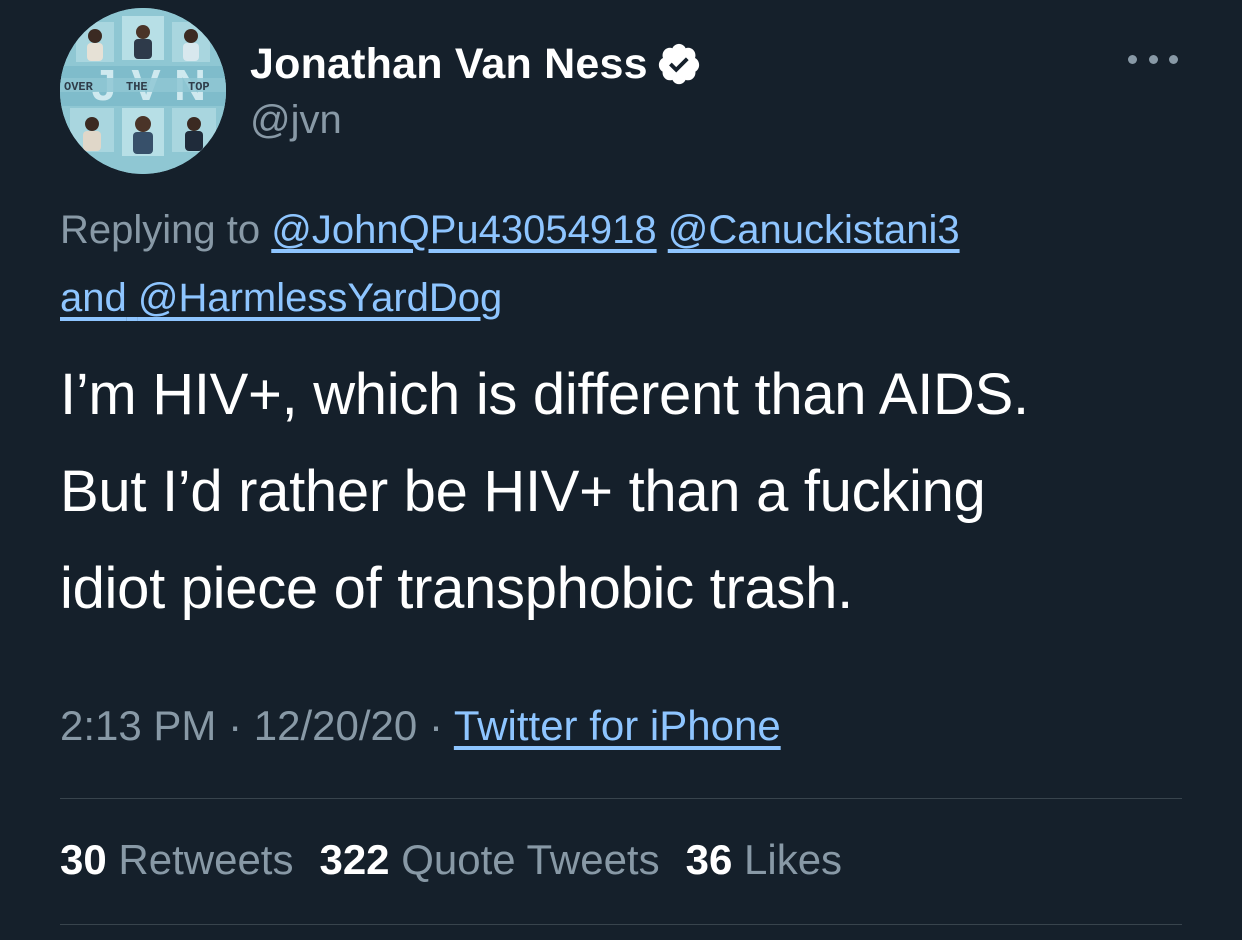  What do you see at coordinates (463, 230) in the screenshot?
I see `mention-link: @JohnQPu43054918` at bounding box center [463, 230].